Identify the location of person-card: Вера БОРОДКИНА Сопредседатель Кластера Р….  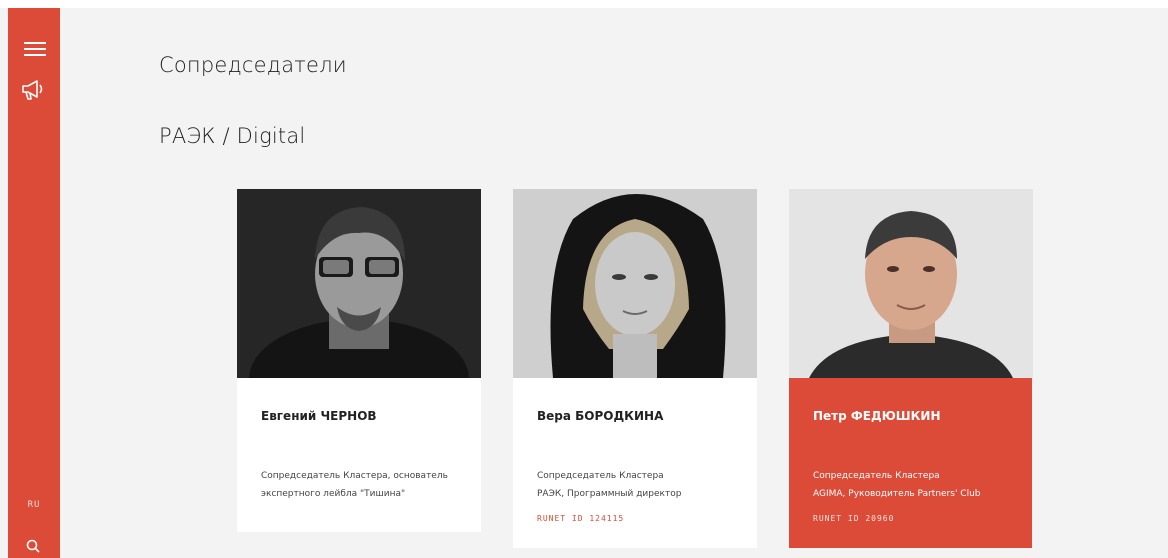
(635, 368).